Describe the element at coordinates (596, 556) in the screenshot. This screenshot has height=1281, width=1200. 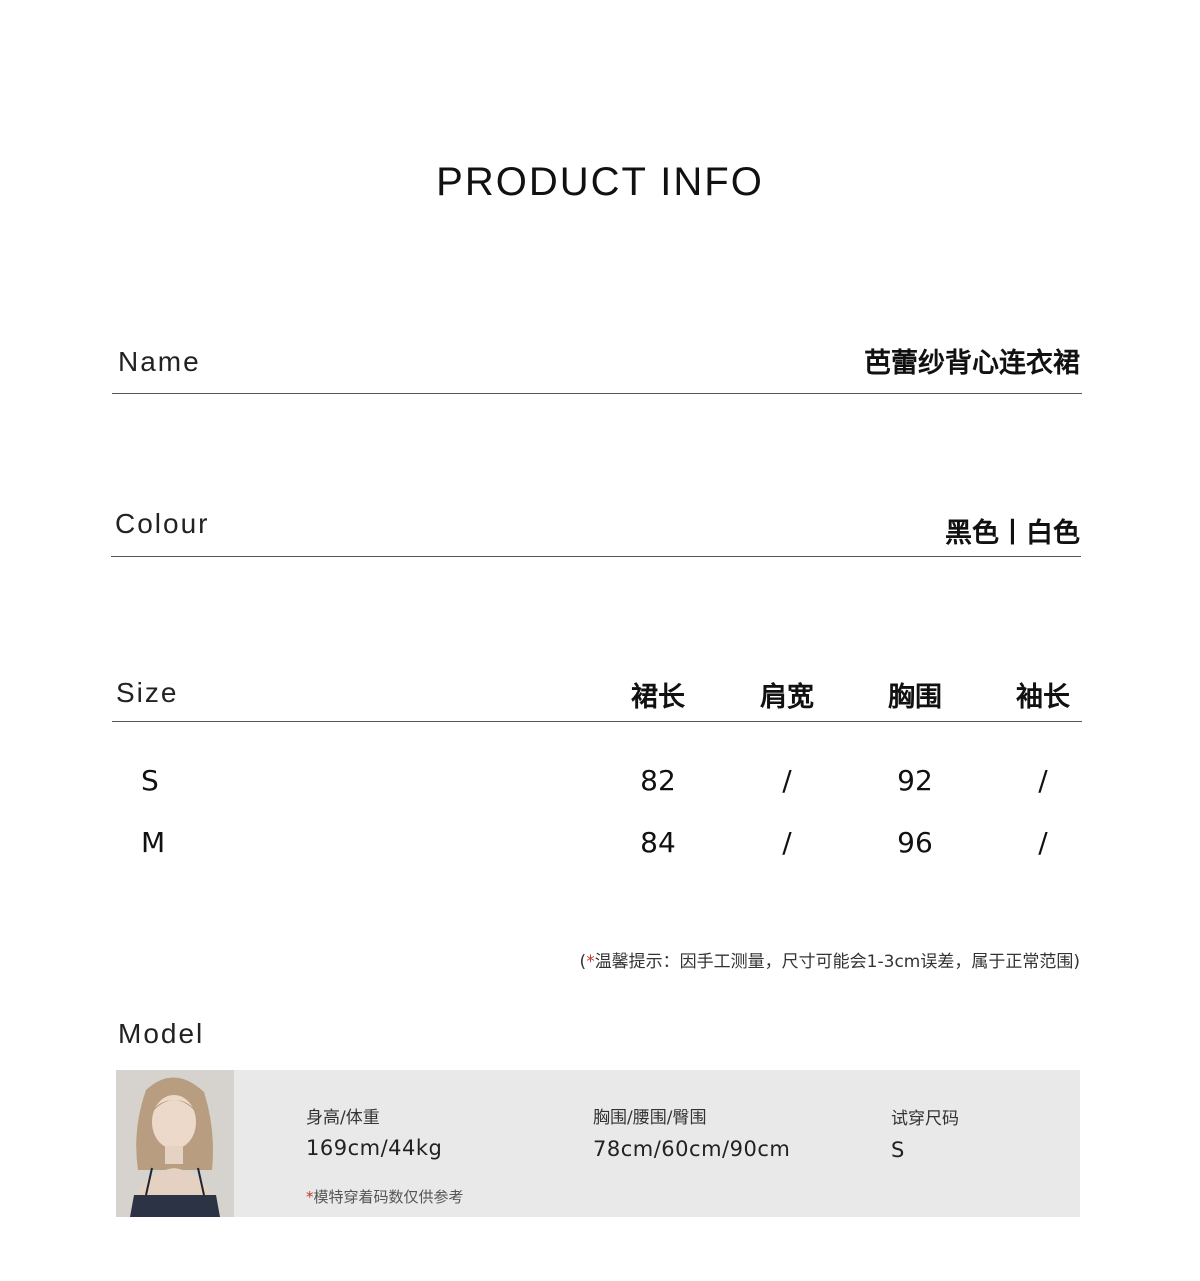
I see `colour-divider` at that location.